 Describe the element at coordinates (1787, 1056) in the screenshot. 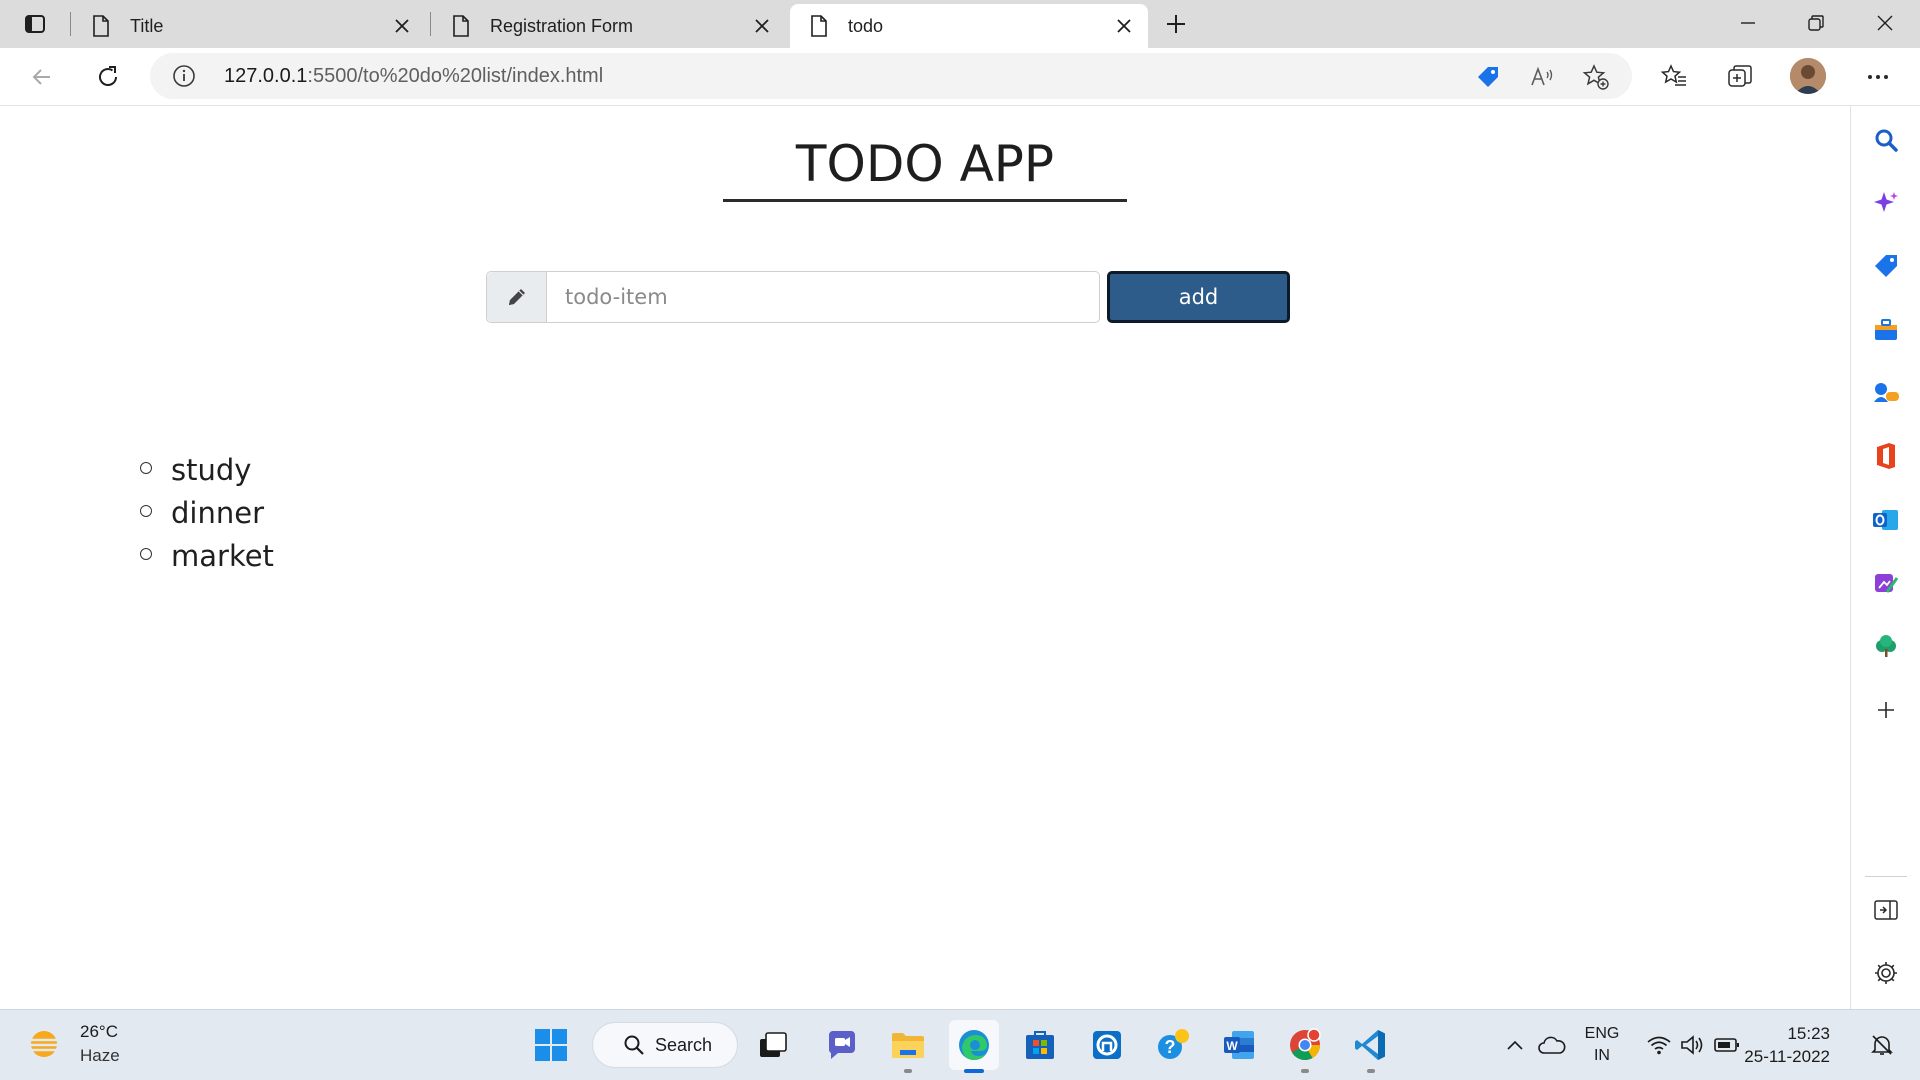

I see `clock-date: 25-11-2022` at that location.